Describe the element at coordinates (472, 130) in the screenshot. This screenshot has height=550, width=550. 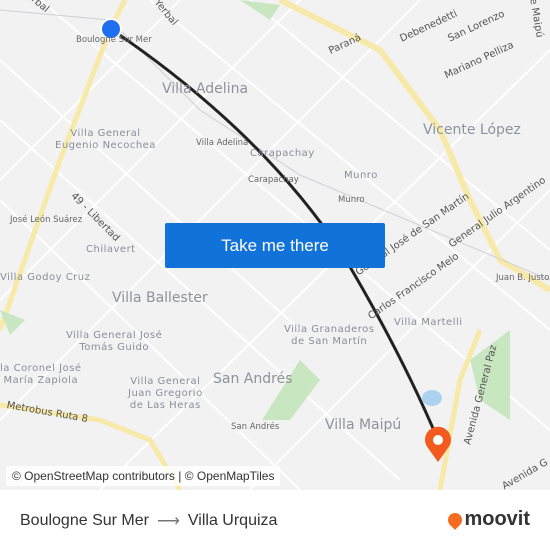
I see `area-label: Vicente López` at that location.